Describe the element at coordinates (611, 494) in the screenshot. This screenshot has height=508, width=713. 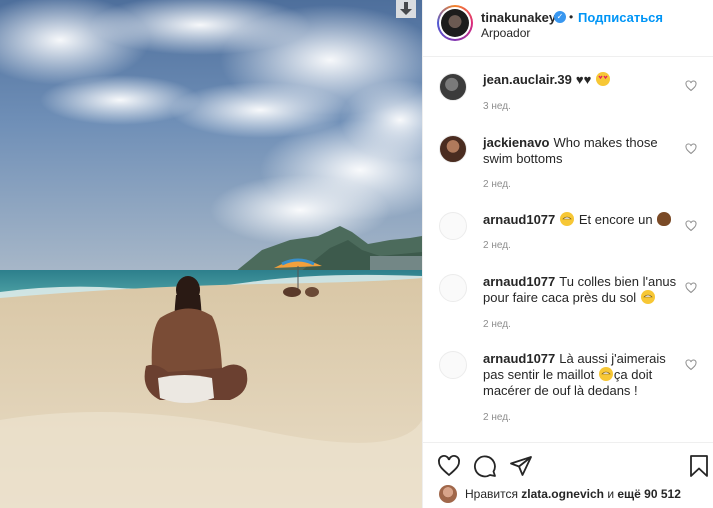
I see `likes-and: и` at that location.